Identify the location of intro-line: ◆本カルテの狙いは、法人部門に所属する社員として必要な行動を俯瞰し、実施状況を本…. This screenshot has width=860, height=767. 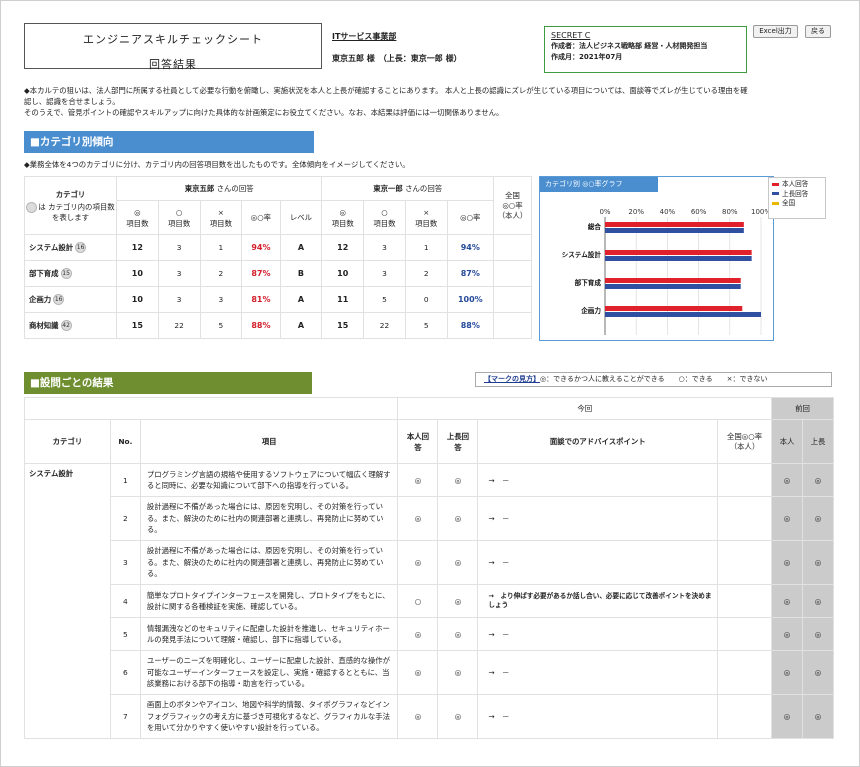
(386, 90).